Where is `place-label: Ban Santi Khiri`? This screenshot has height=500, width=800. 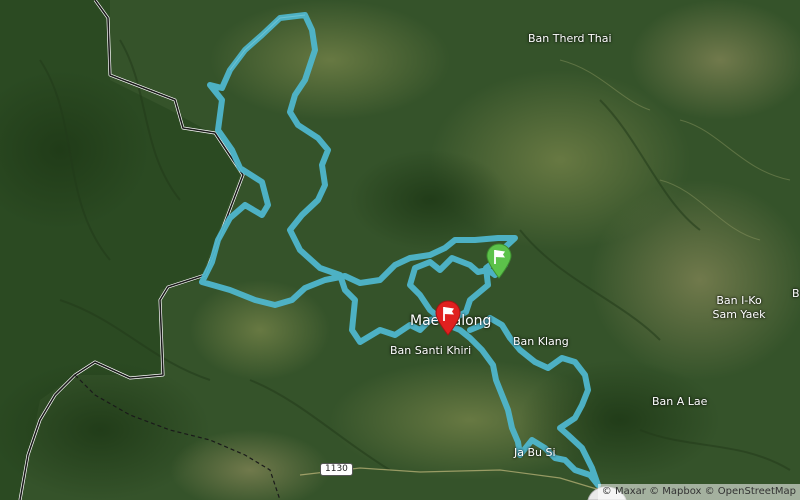 place-label: Ban Santi Khiri is located at coordinates (431, 350).